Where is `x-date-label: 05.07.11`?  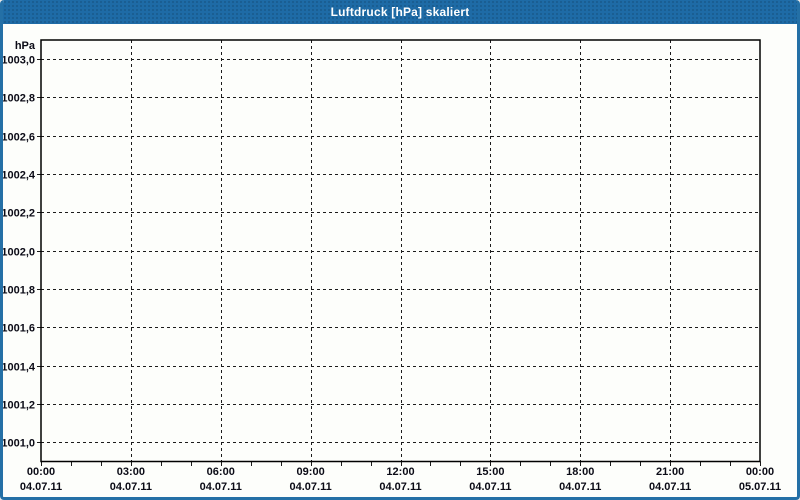 x-date-label: 05.07.11 is located at coordinates (760, 487).